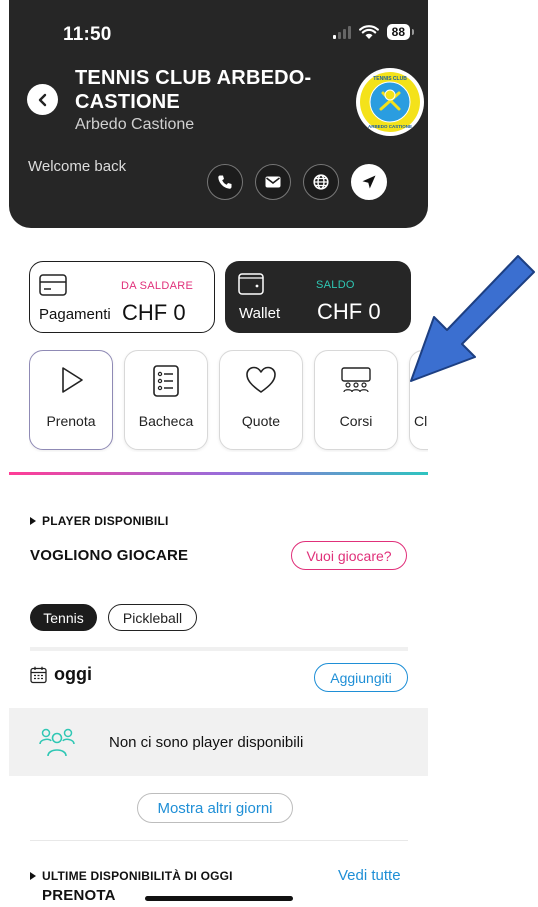 The height and width of the screenshot is (907, 538). What do you see at coordinates (369, 875) in the screenshot?
I see `see-all-link: Vedi tutte` at bounding box center [369, 875].